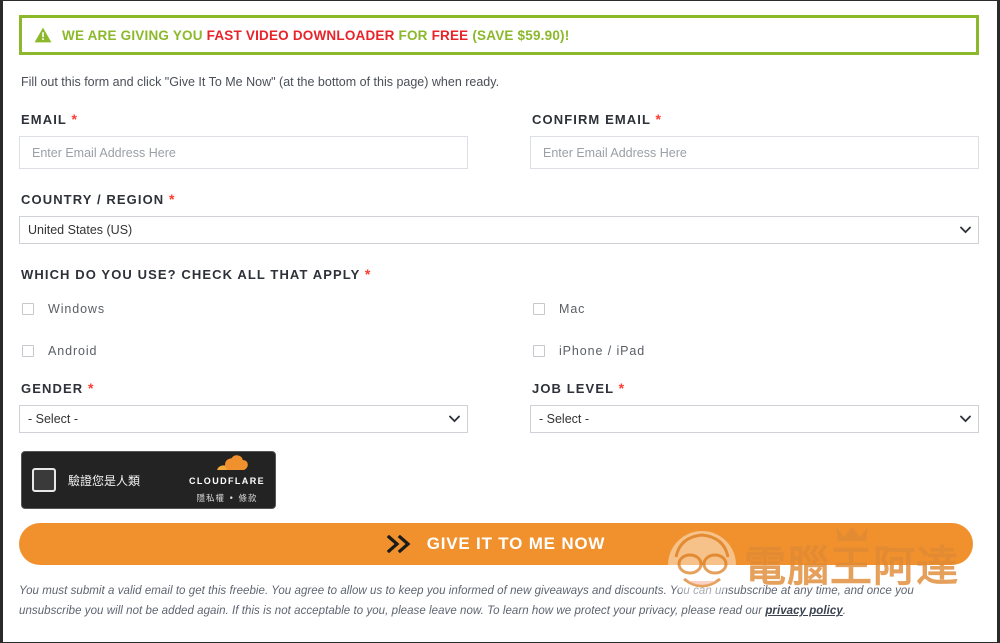  Describe the element at coordinates (191, 274) in the screenshot. I see `platforms-label-text: WHICH DO YOU USE? CHECK ALL THAT APPLY` at that location.